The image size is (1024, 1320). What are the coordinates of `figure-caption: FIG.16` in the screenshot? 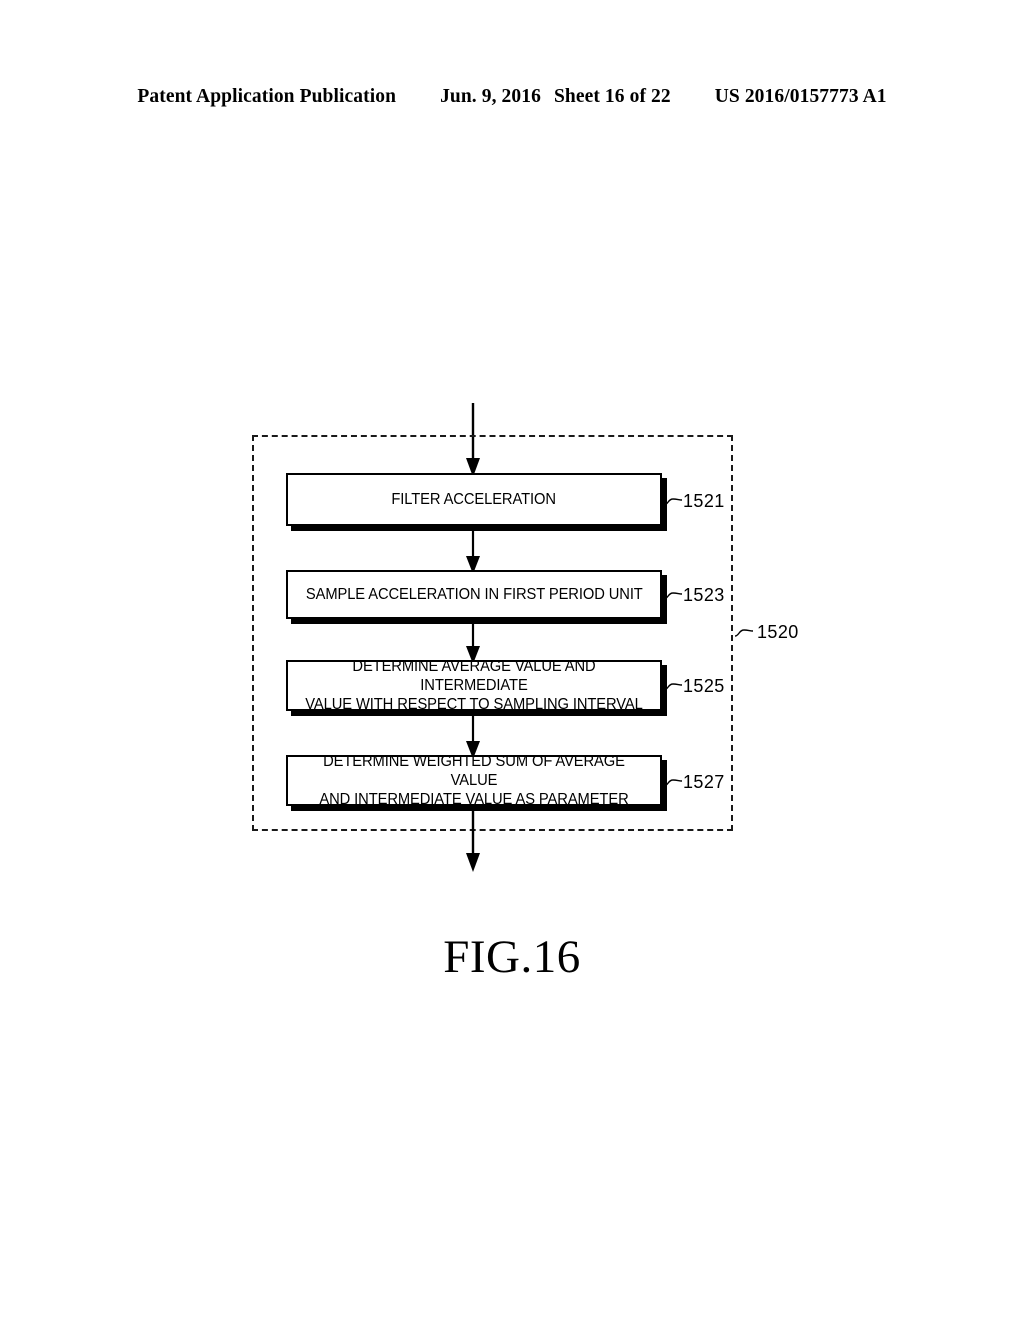 It's located at (512, 957).